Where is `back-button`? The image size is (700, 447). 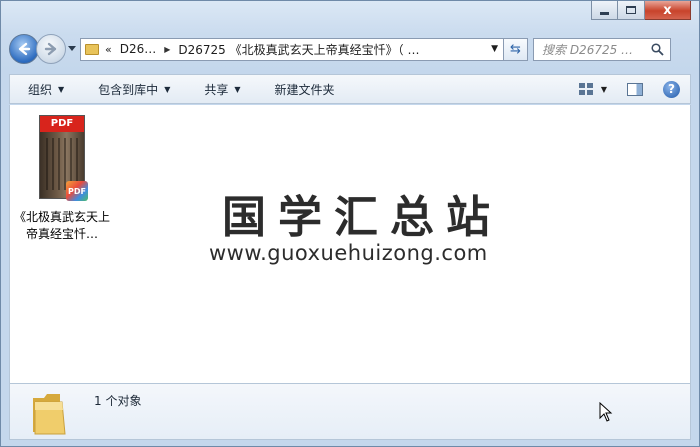 back-button is located at coordinates (24, 49).